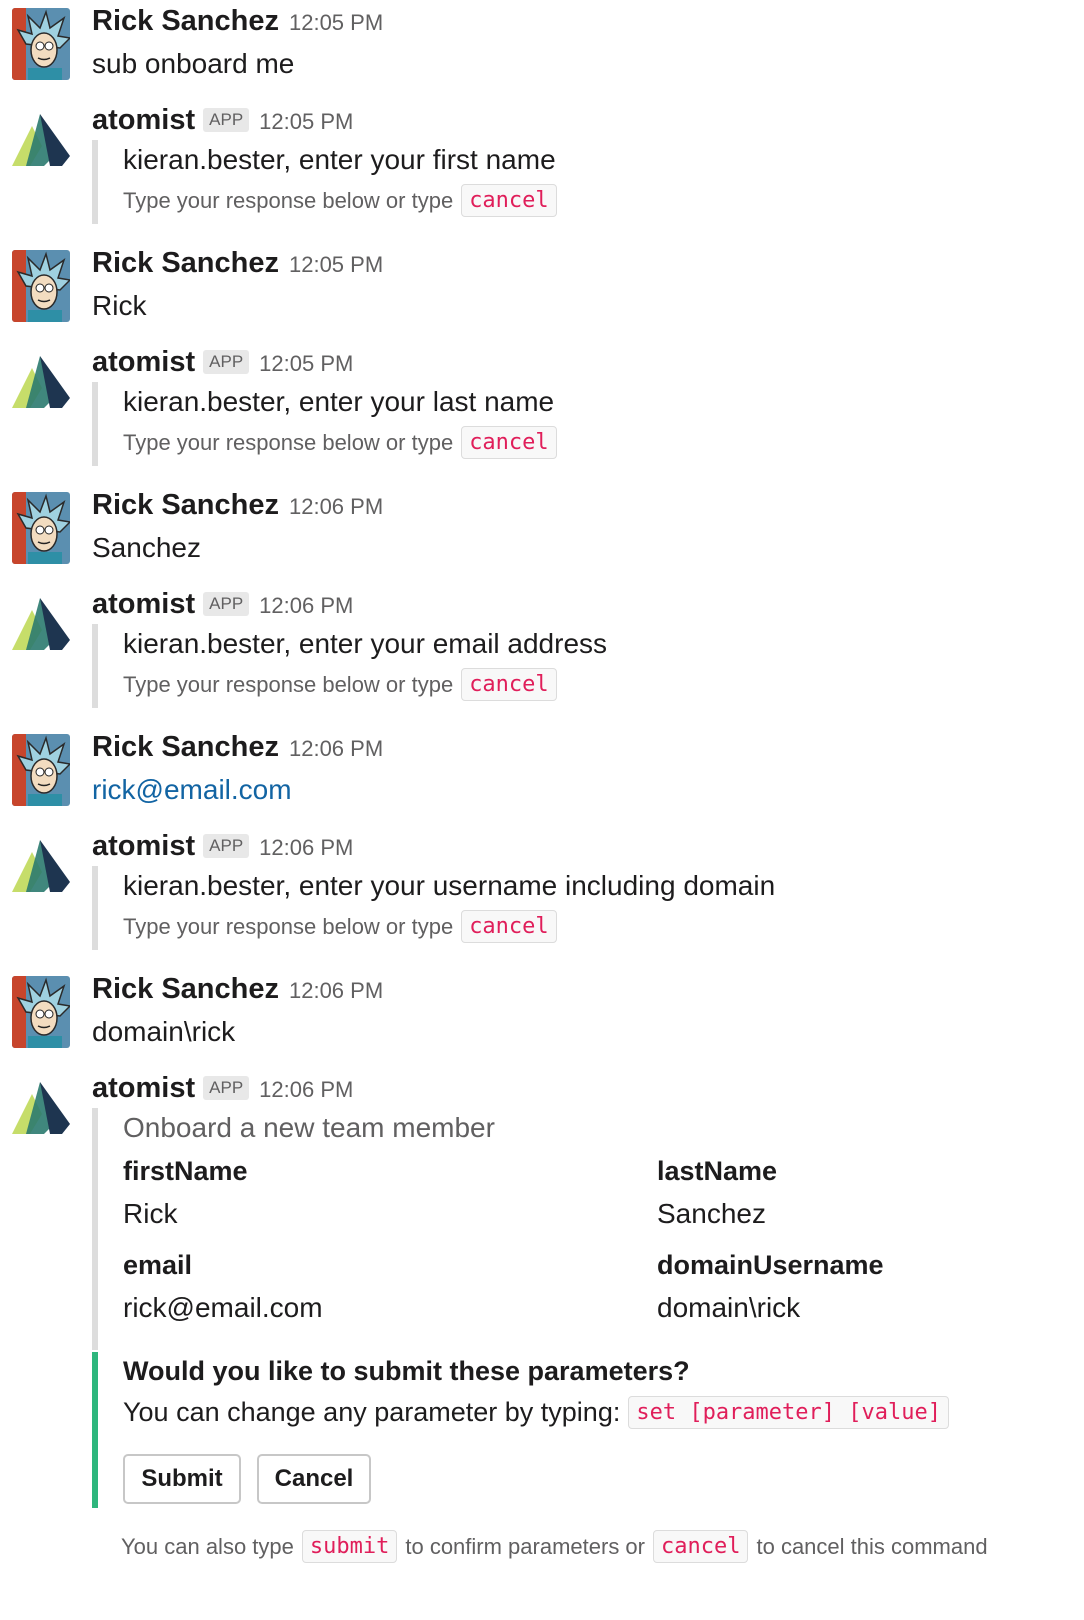  Describe the element at coordinates (339, 159) in the screenshot. I see `prompt-text: kieran.bester, enter your first name` at that location.